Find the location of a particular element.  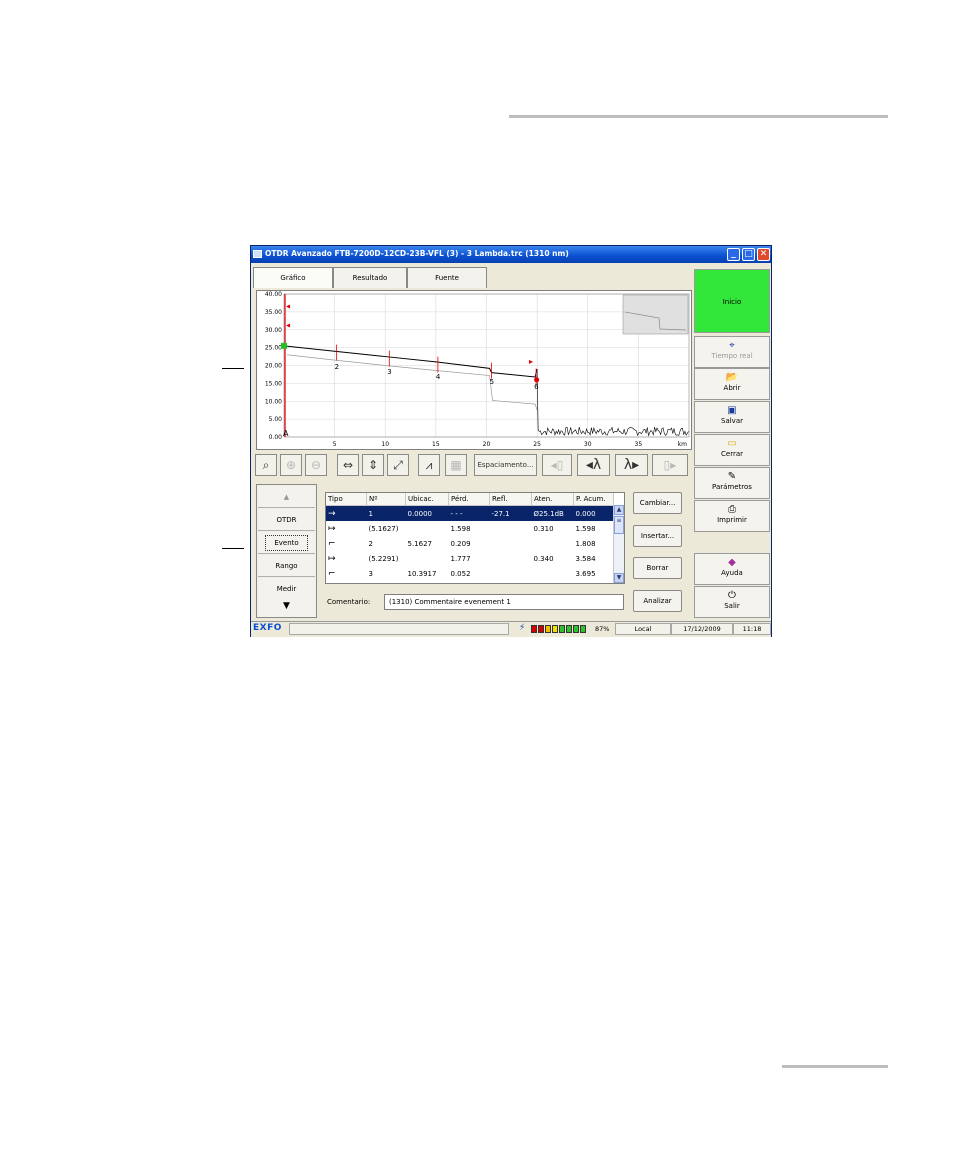

column-header: Aten. is located at coordinates (552, 499).